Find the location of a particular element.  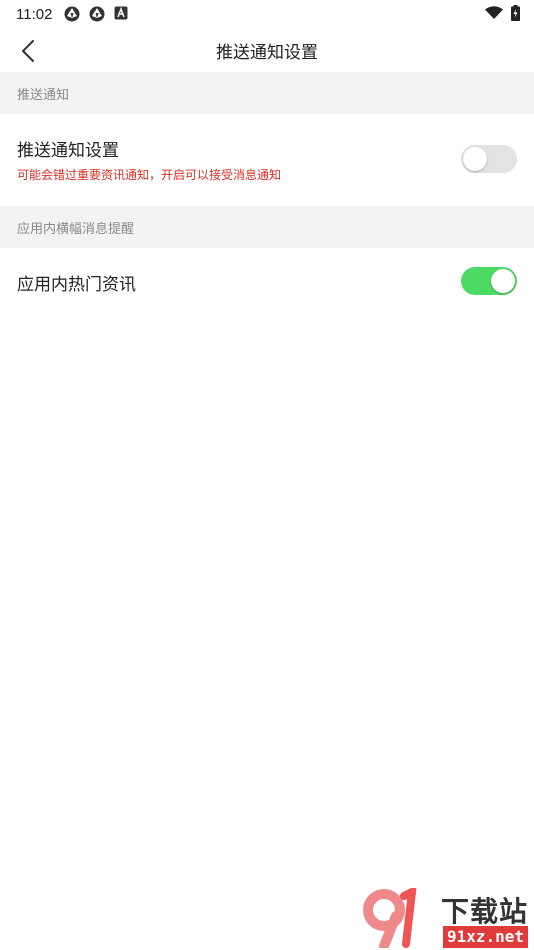

app-bar: 推送通知设置 is located at coordinates (267, 50).